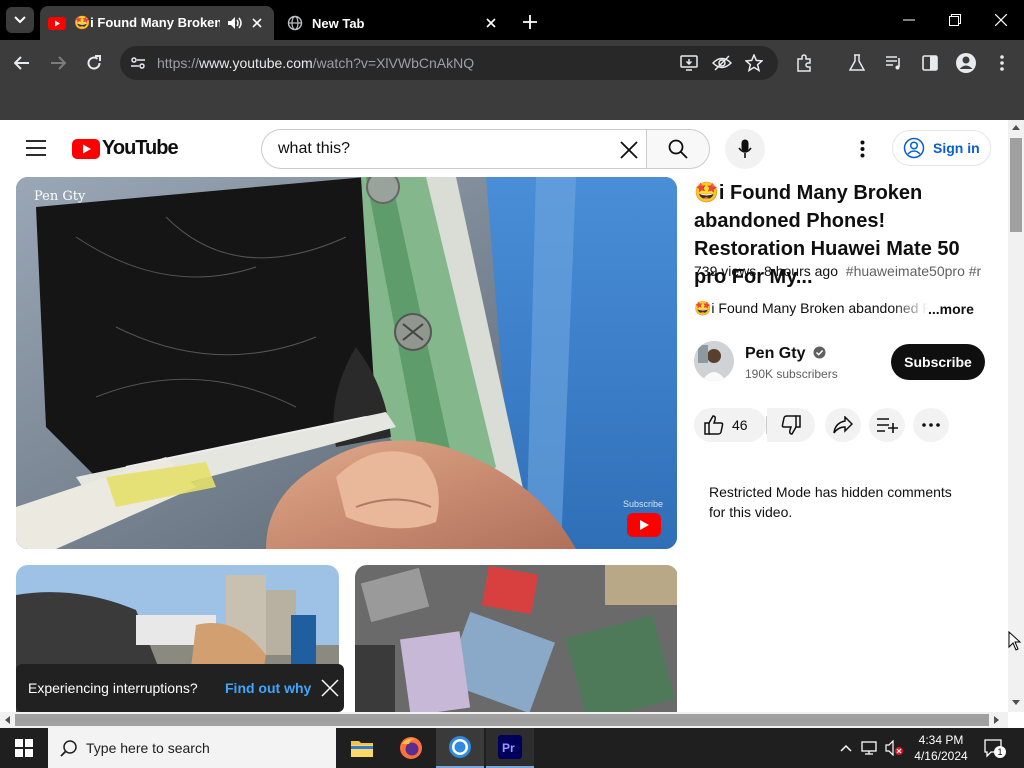  Describe the element at coordinates (24, 748) in the screenshot. I see `start-button` at that location.